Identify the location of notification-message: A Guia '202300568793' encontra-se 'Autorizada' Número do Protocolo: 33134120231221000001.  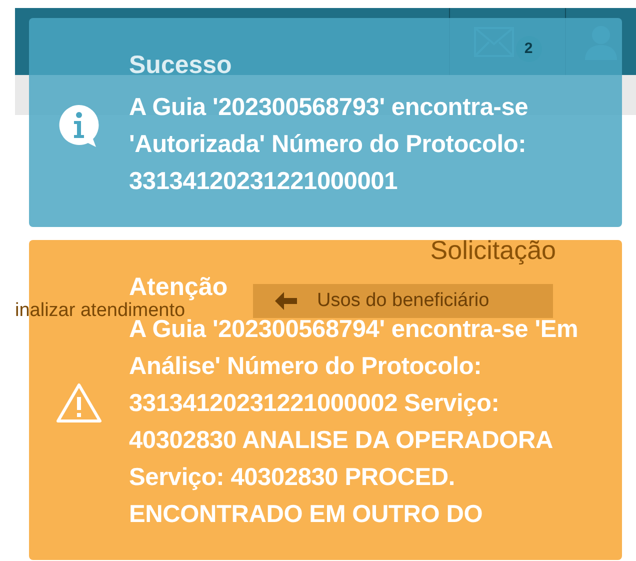
(329, 145).